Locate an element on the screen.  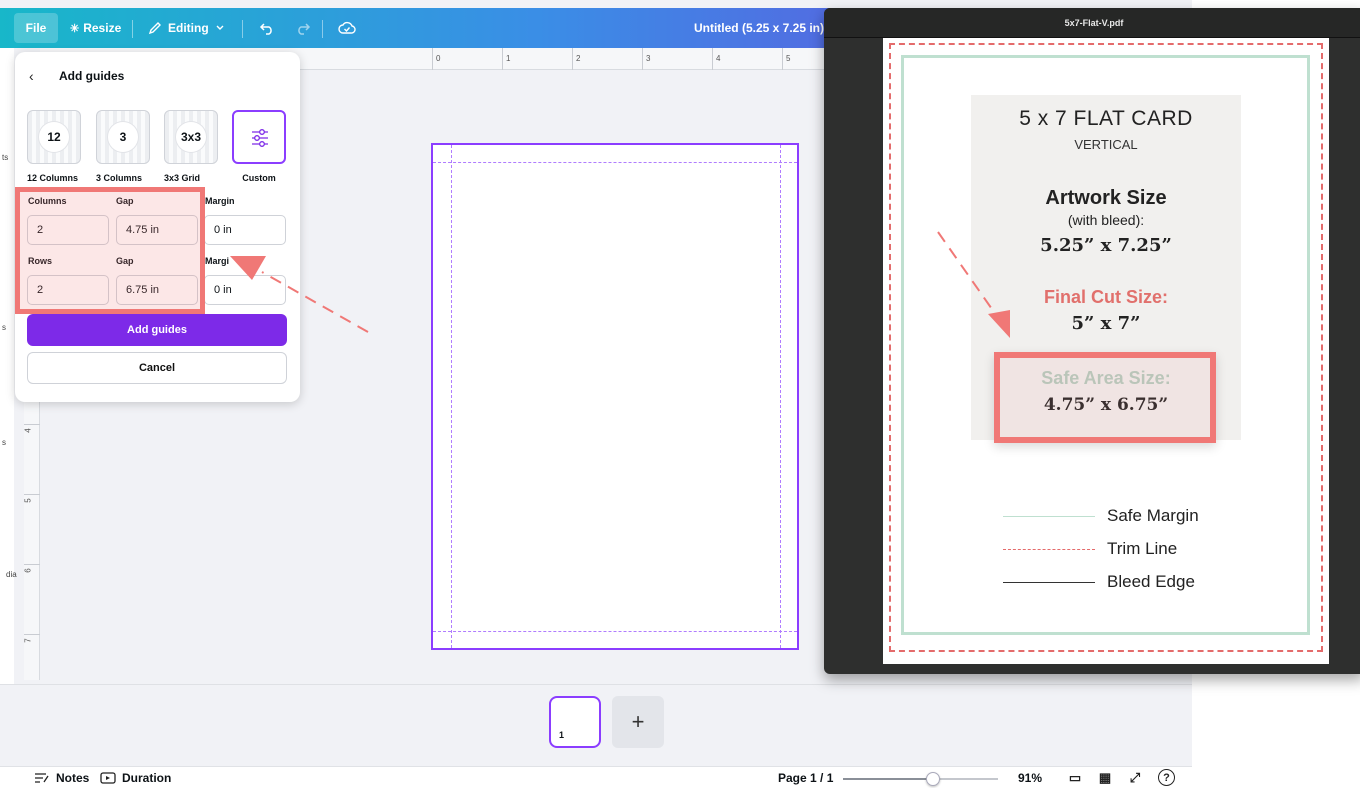
play-icon is located at coordinates (108, 778).